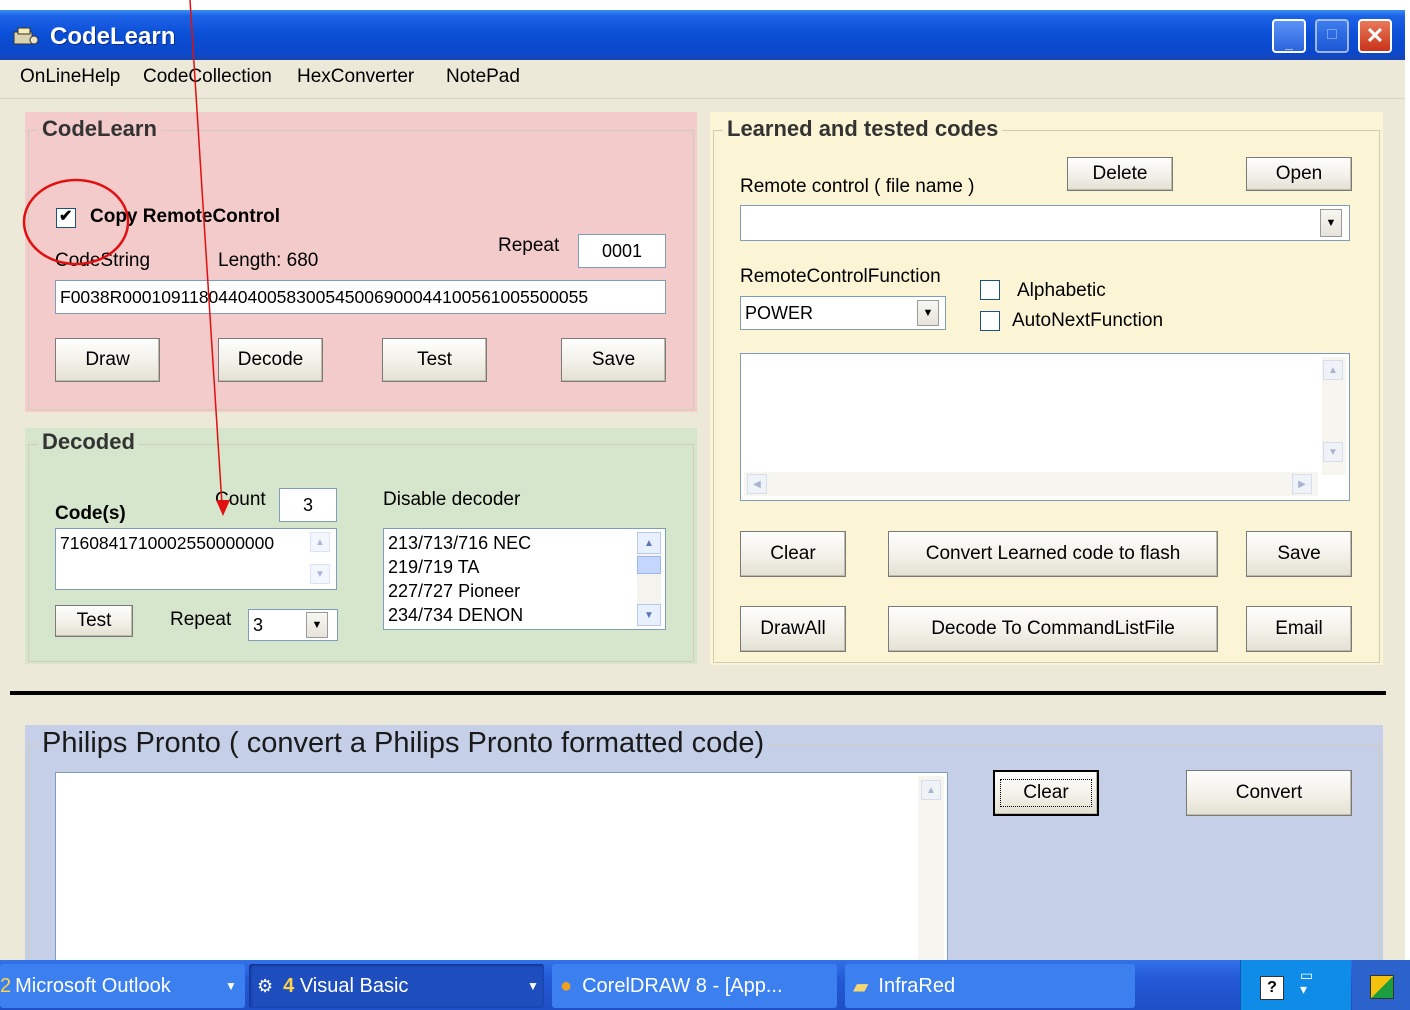  What do you see at coordinates (6, 985) in the screenshot?
I see `outlook-count: 2` at bounding box center [6, 985].